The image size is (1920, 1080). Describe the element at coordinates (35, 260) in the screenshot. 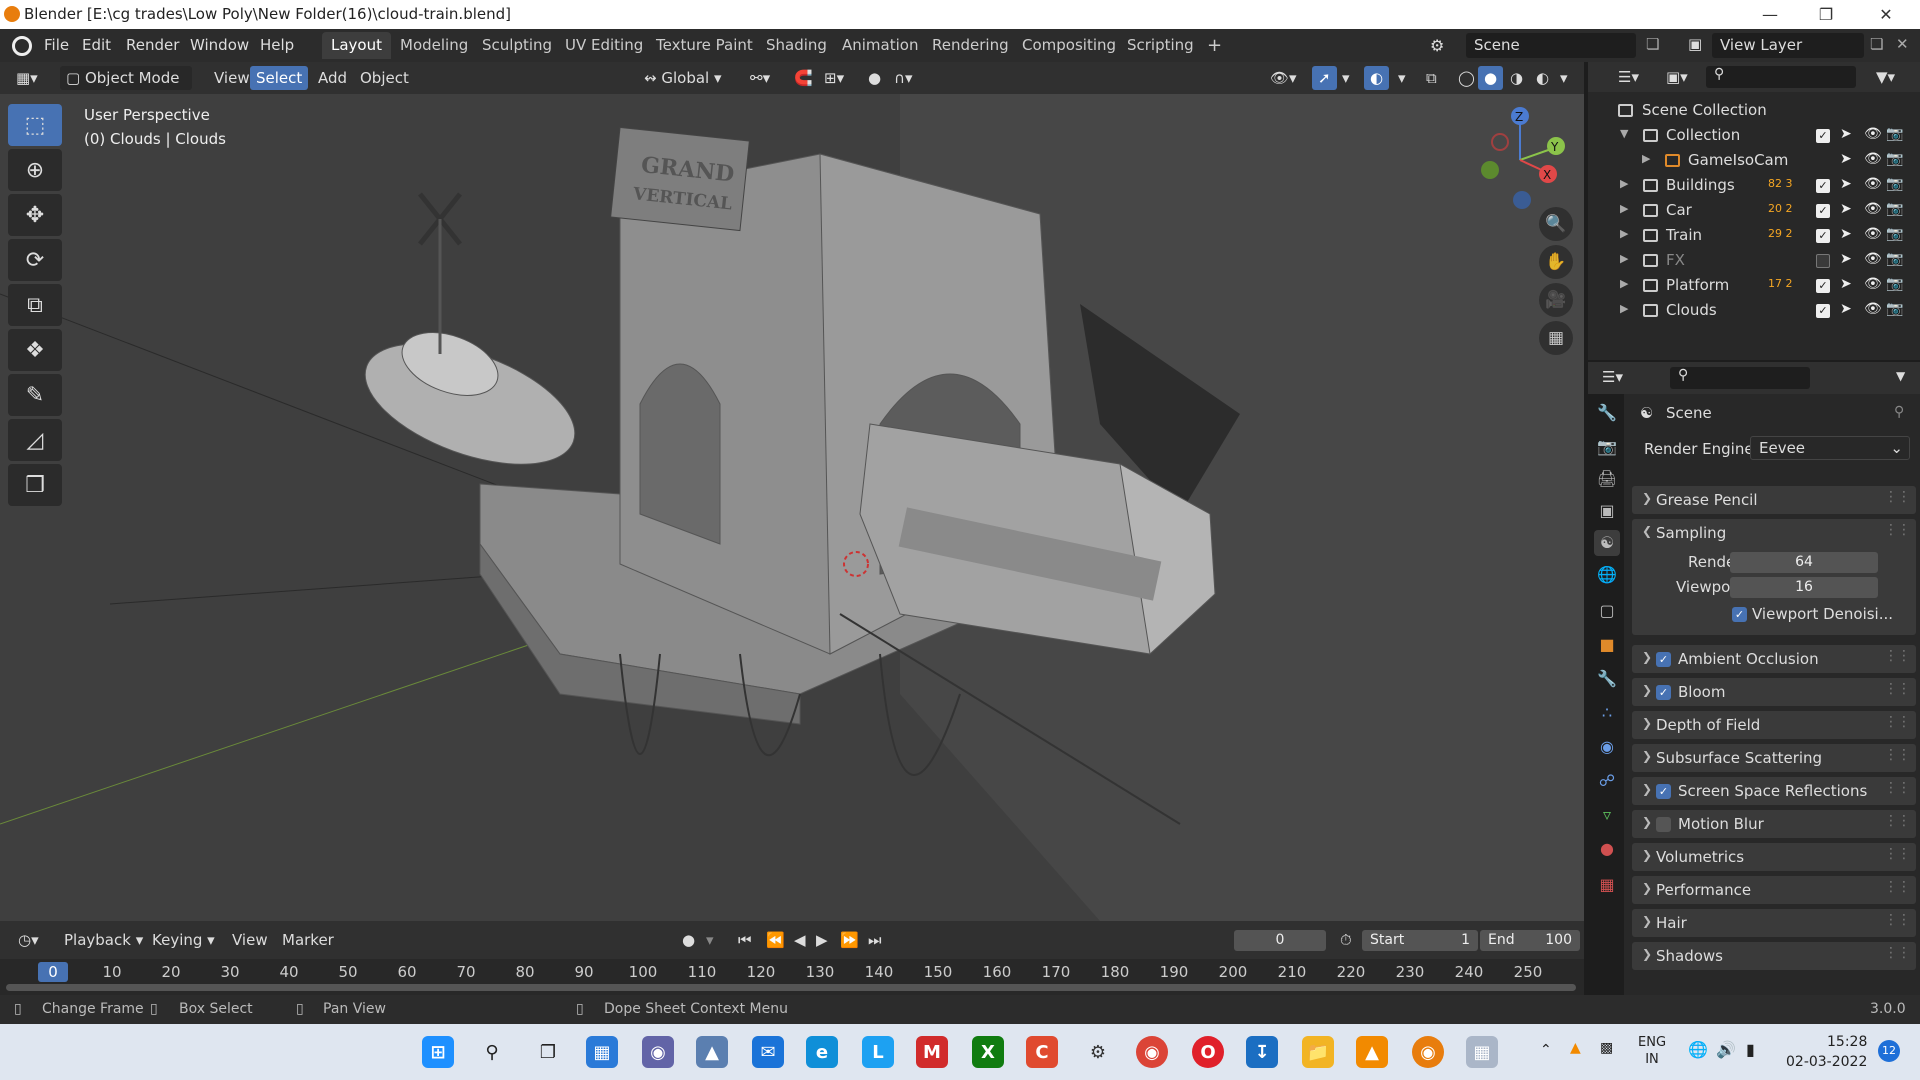

I see `rotate-tool-icon: ⟳` at that location.